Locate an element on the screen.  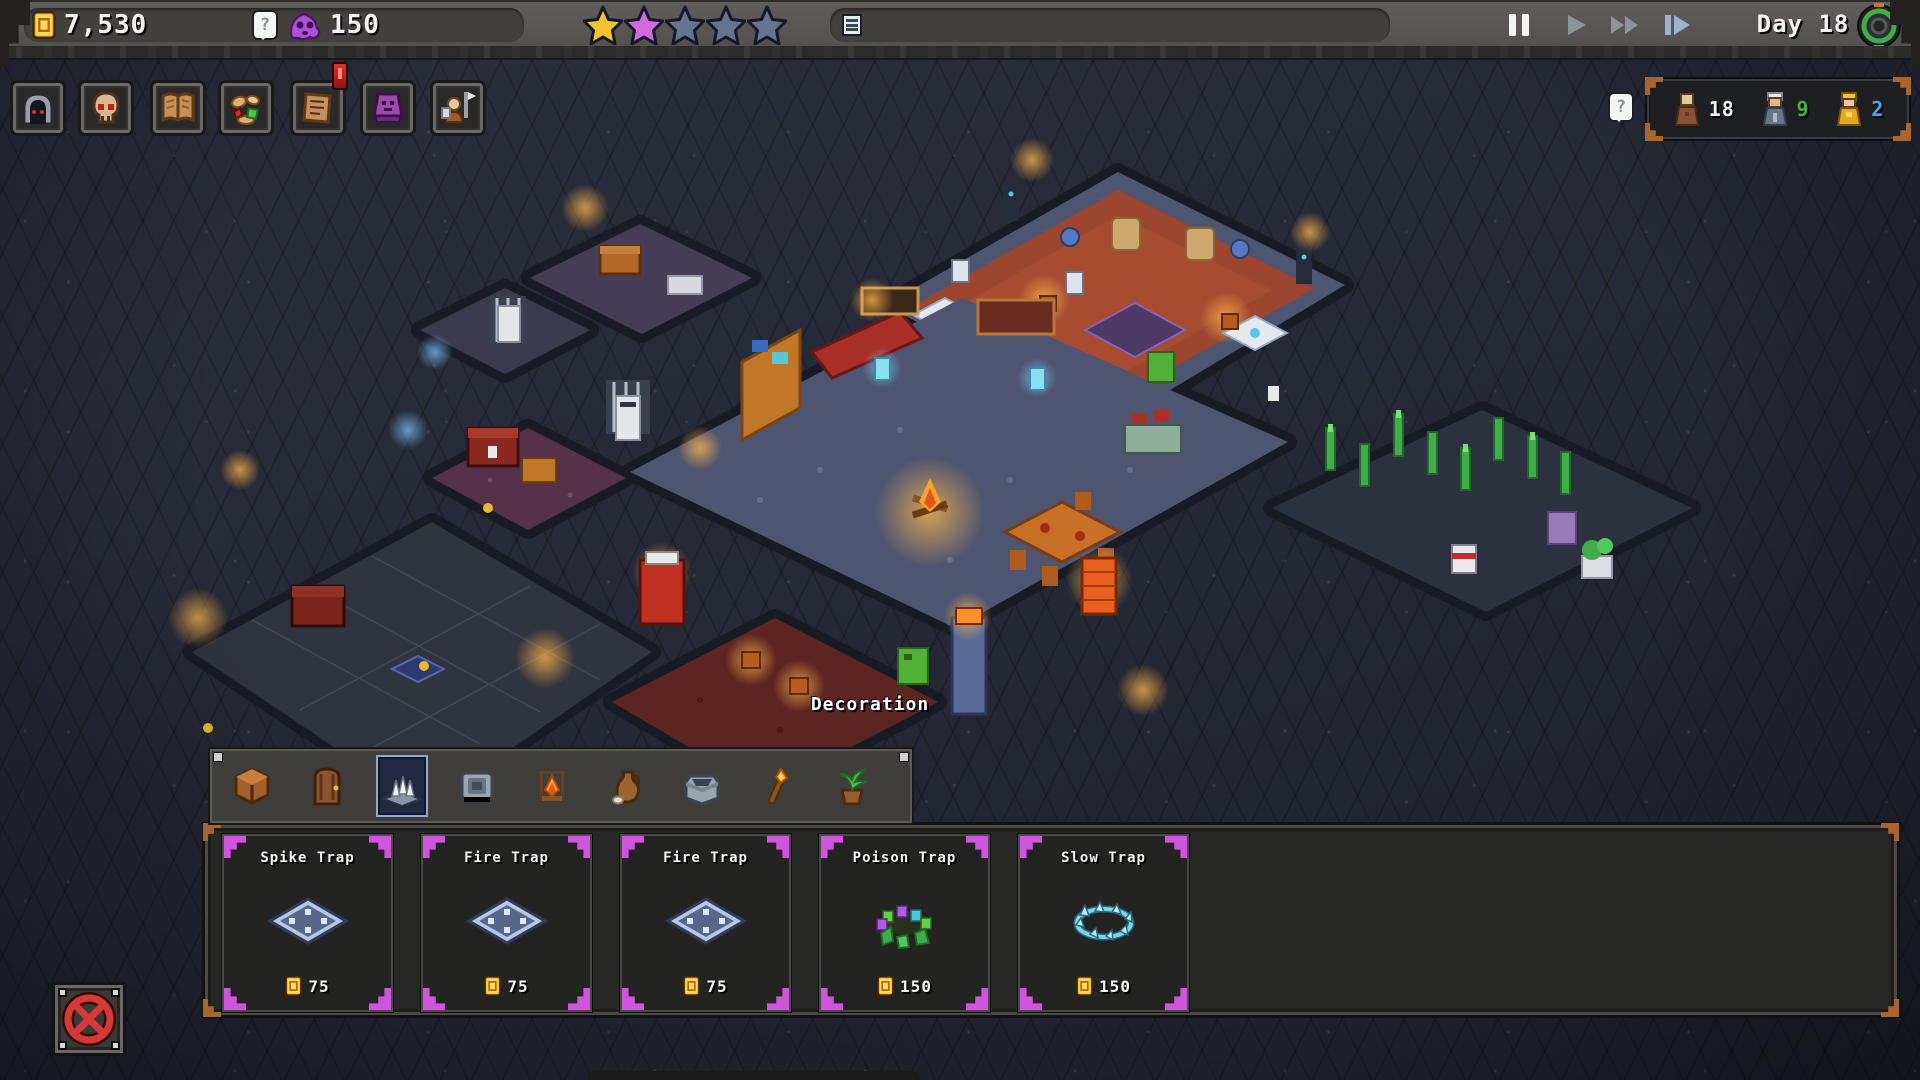
message-log-bar is located at coordinates (1110, 25).